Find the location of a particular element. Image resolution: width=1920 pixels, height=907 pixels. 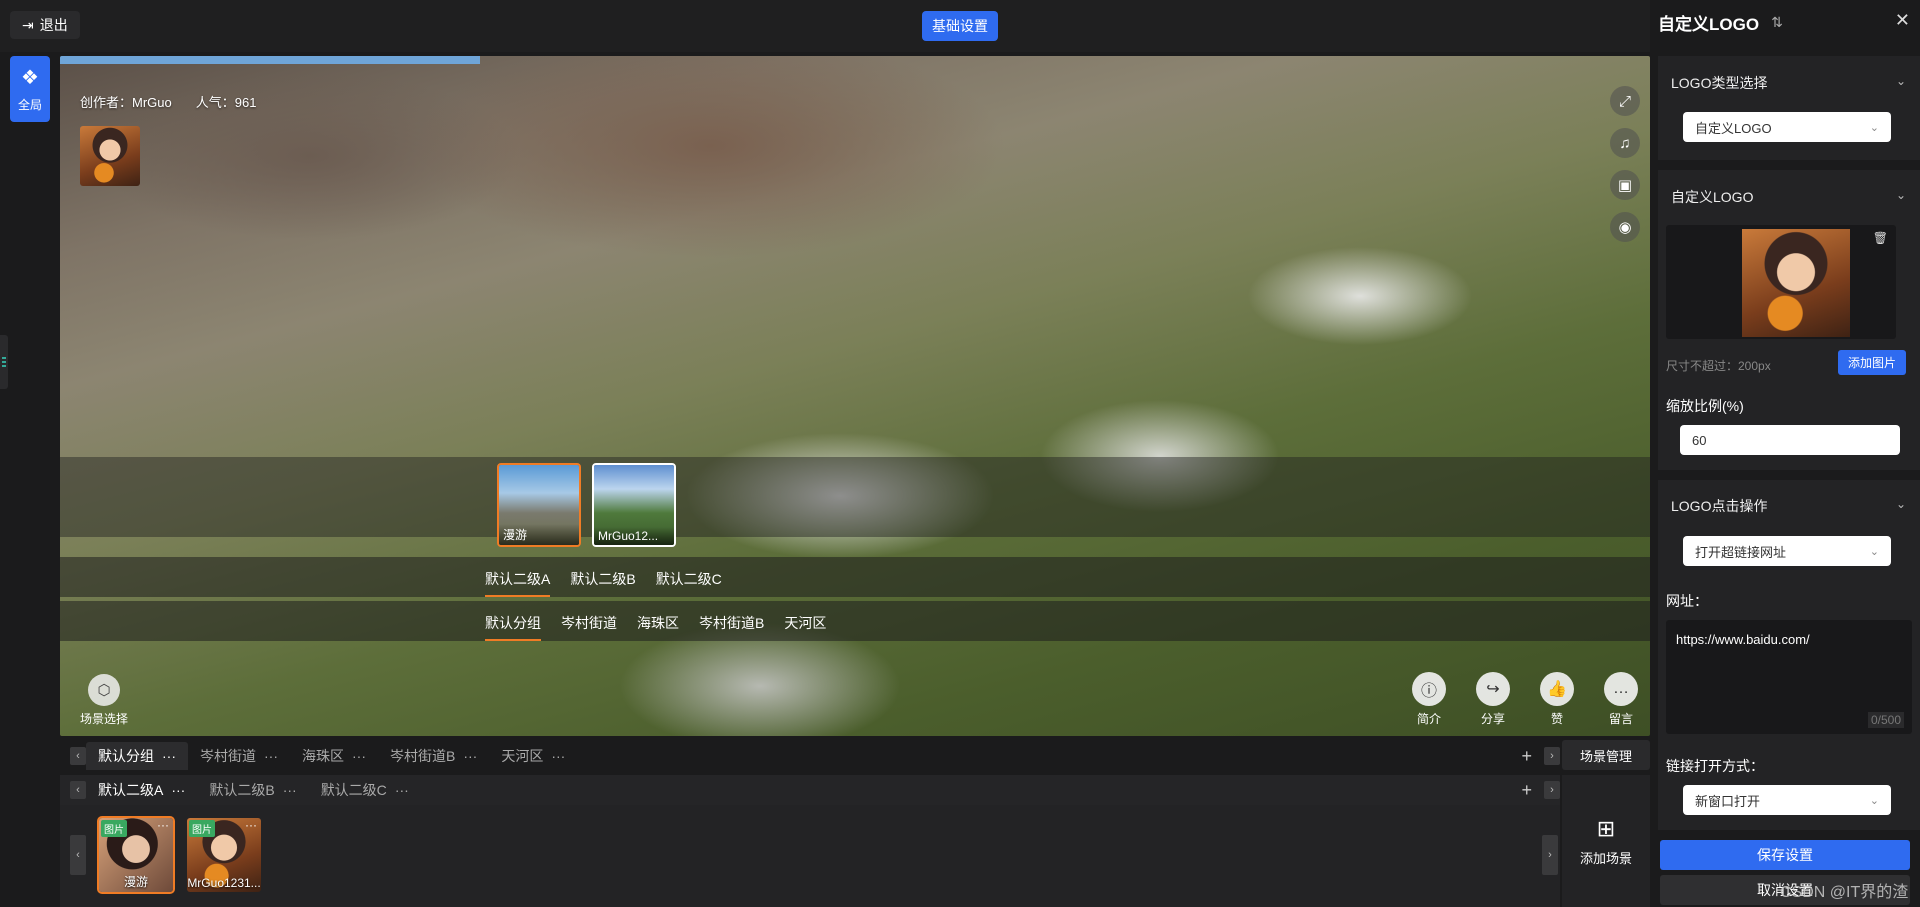

url-value: https://www.baidu.com/ is located at coordinates (1743, 639).